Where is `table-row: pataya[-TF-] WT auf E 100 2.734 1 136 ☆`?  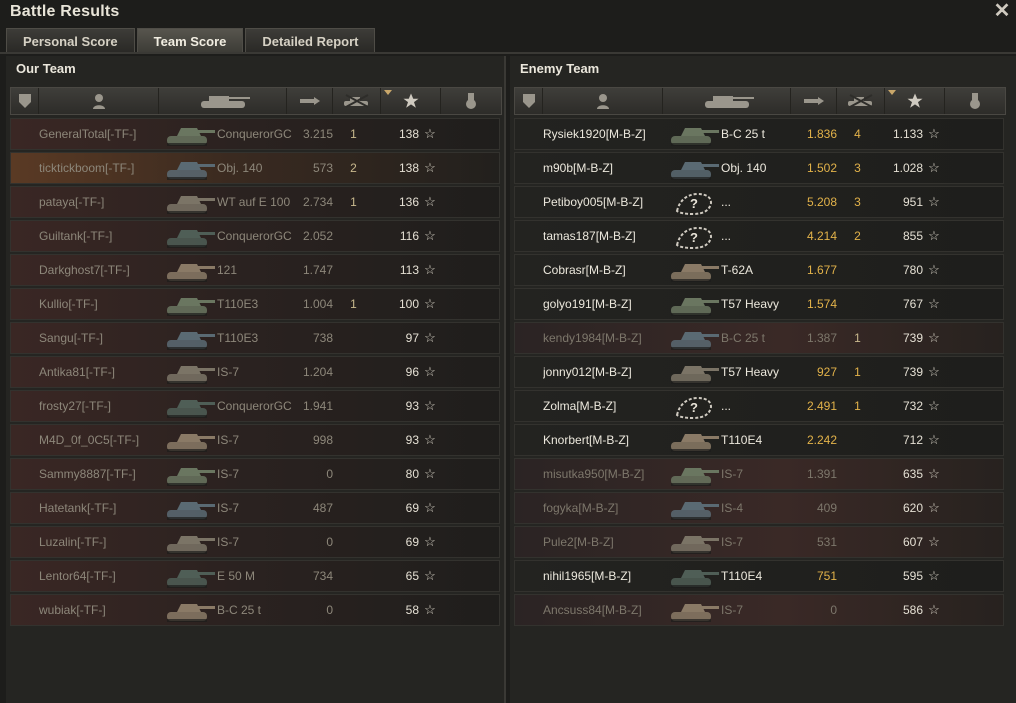
table-row: pataya[-TF-] WT auf E 100 2.734 1 136 ☆ is located at coordinates (255, 202).